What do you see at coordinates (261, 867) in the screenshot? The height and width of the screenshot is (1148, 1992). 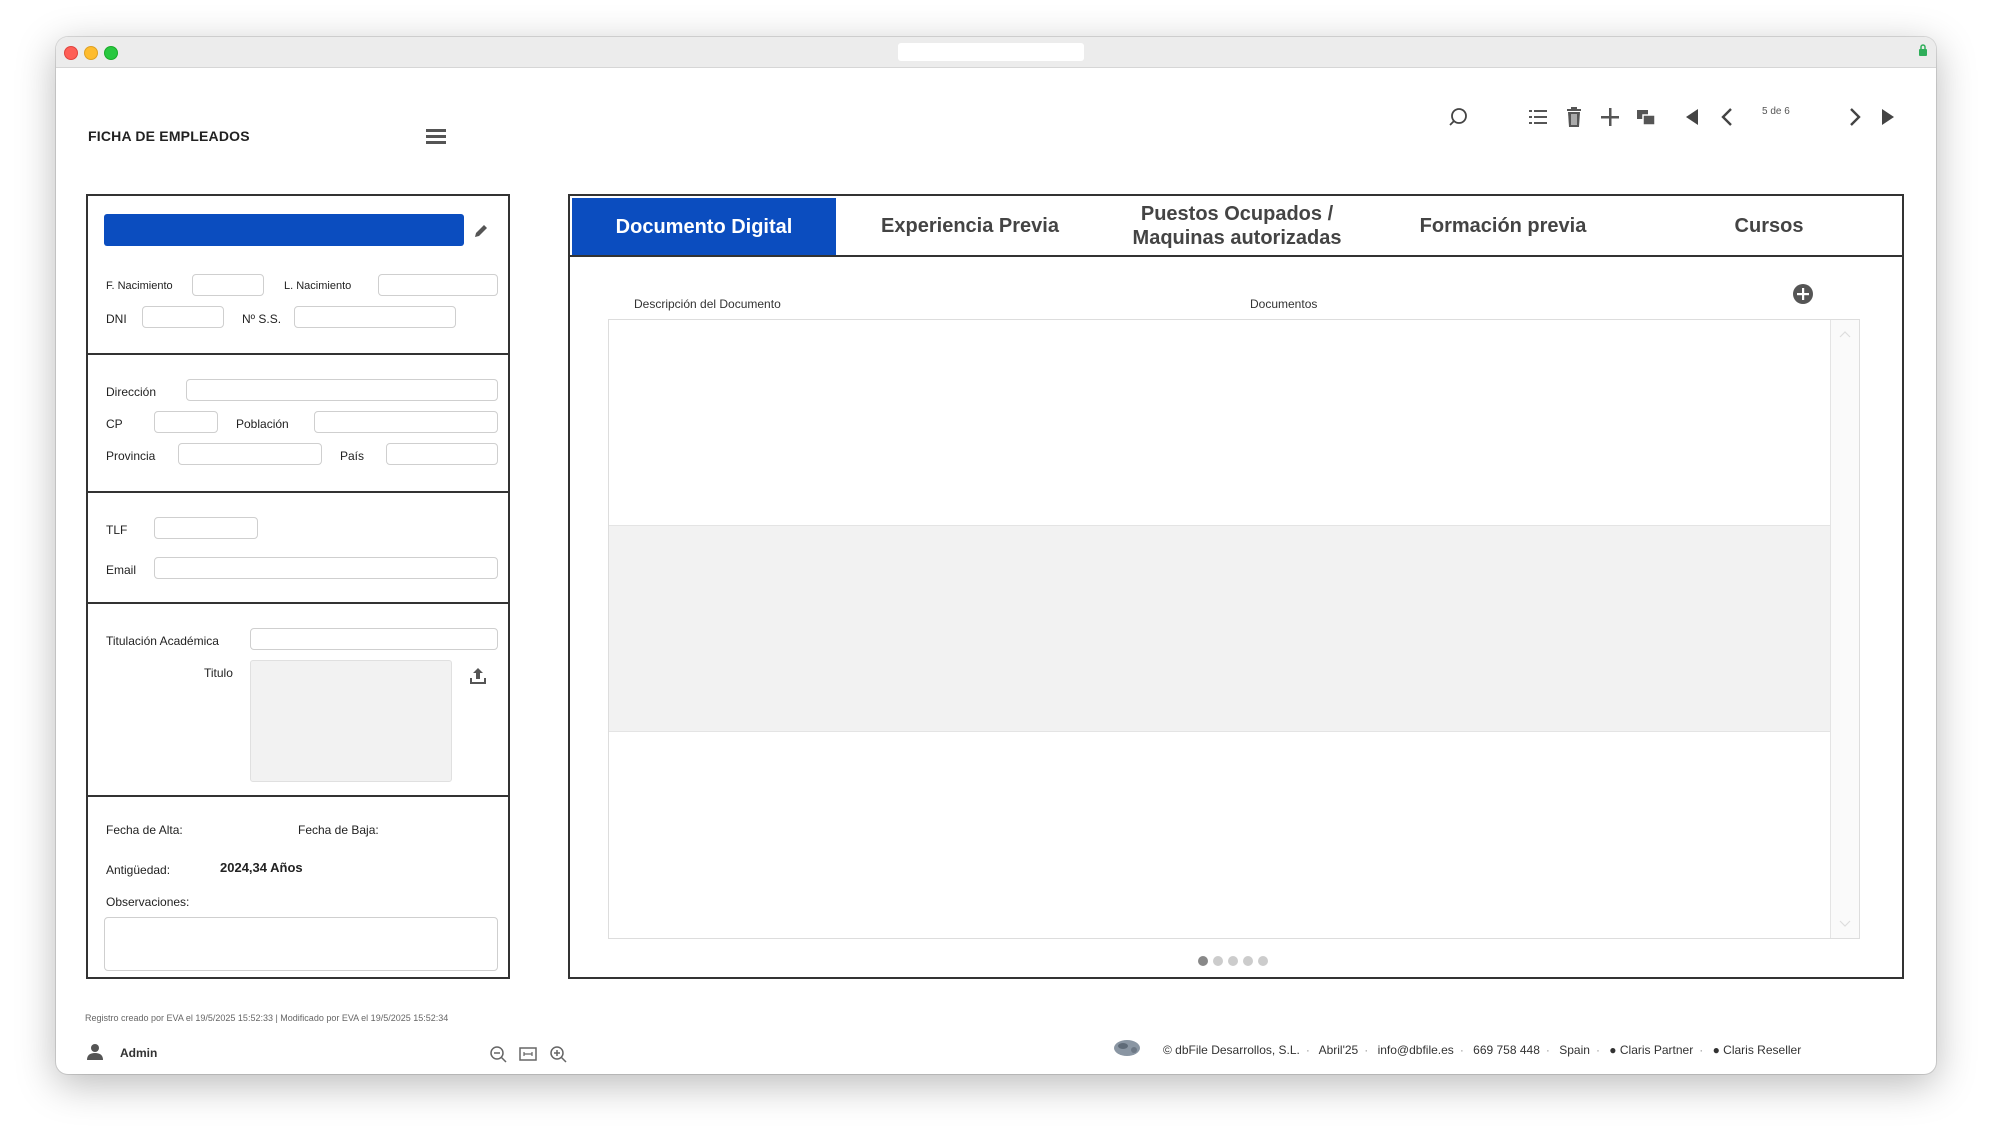 I see `antiguedad-value: 2024,34 Años` at bounding box center [261, 867].